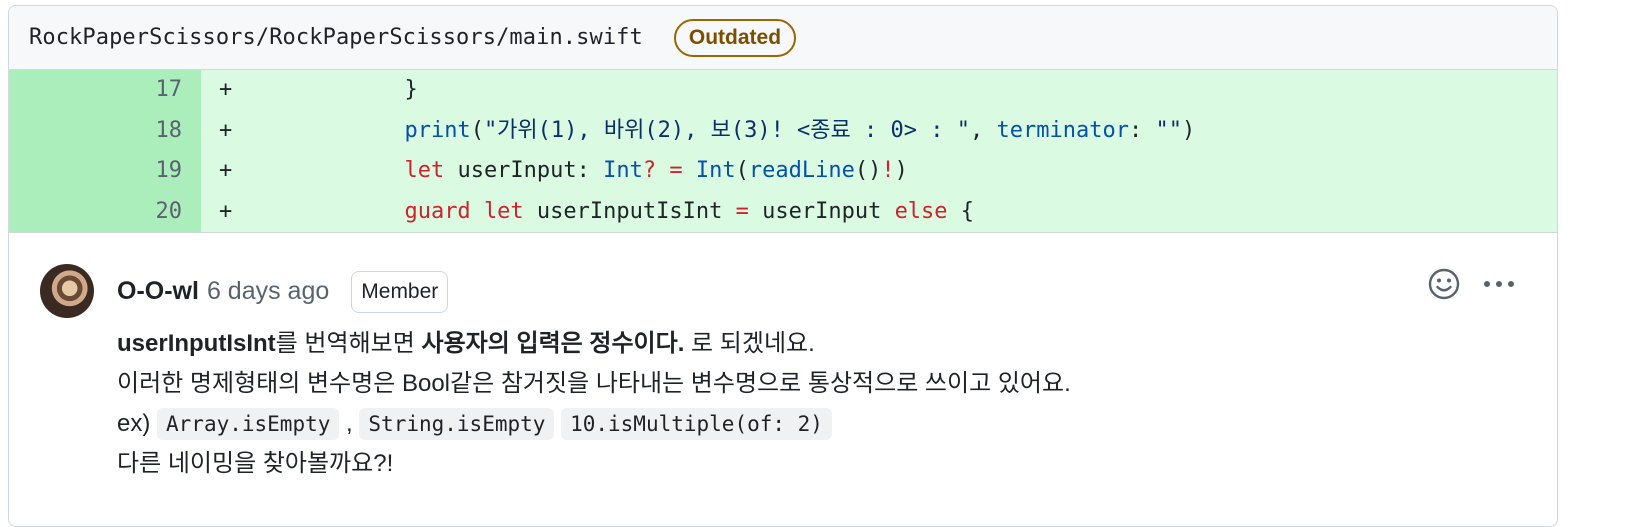 This screenshot has width=1636, height=527. What do you see at coordinates (457, 424) in the screenshot?
I see `inline-code: String.isEmpty` at bounding box center [457, 424].